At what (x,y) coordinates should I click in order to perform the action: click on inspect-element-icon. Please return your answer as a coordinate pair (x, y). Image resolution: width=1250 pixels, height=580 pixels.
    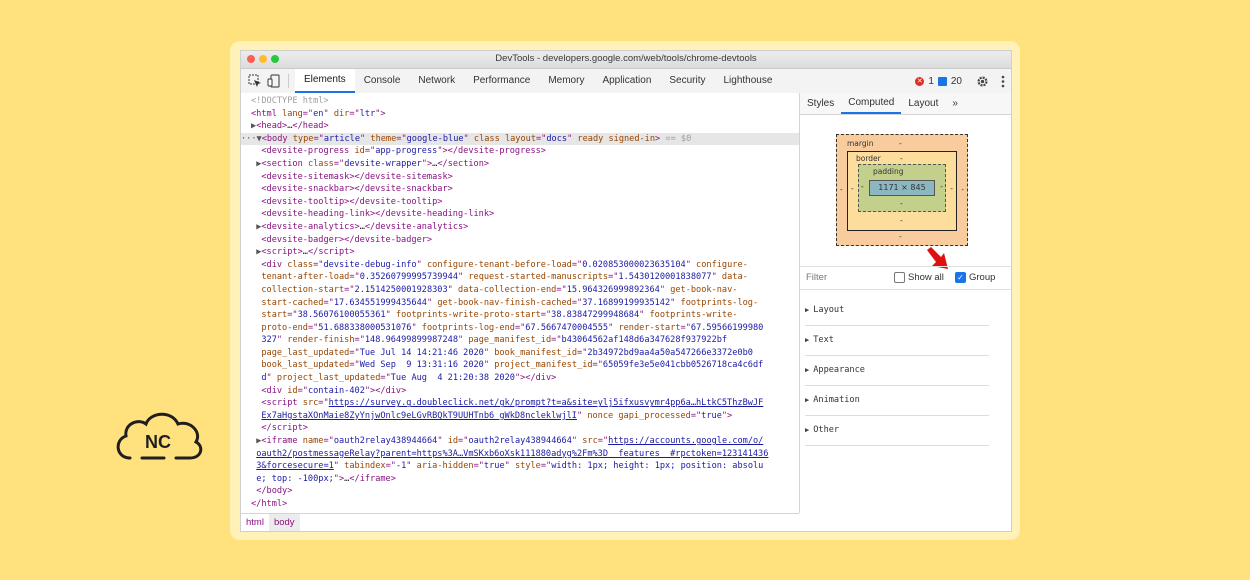
    Looking at the image, I should click on (255, 81).